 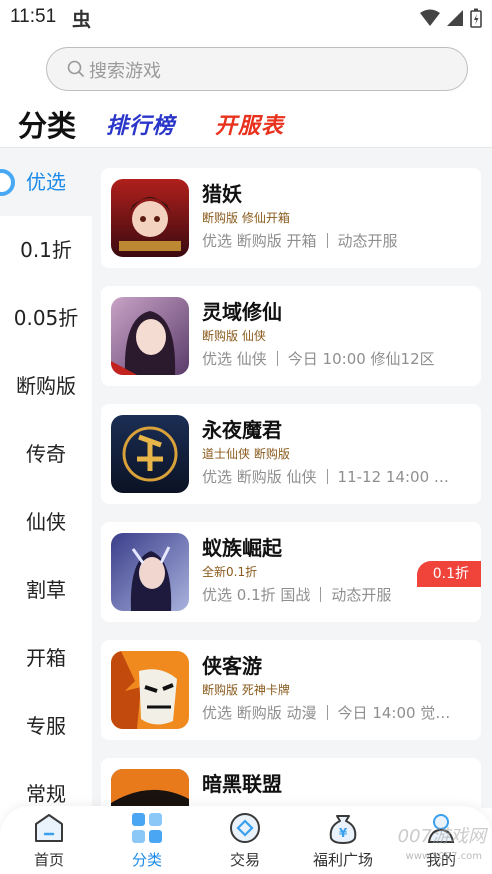 I want to click on game-server-info: 今日 10:00 修仙12区, so click(x=361, y=359).